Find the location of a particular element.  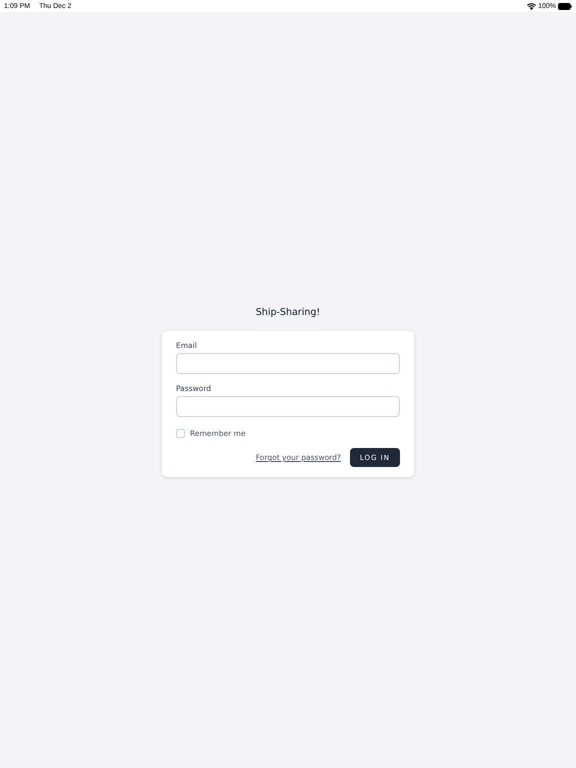

checkbox is located at coordinates (180, 433).